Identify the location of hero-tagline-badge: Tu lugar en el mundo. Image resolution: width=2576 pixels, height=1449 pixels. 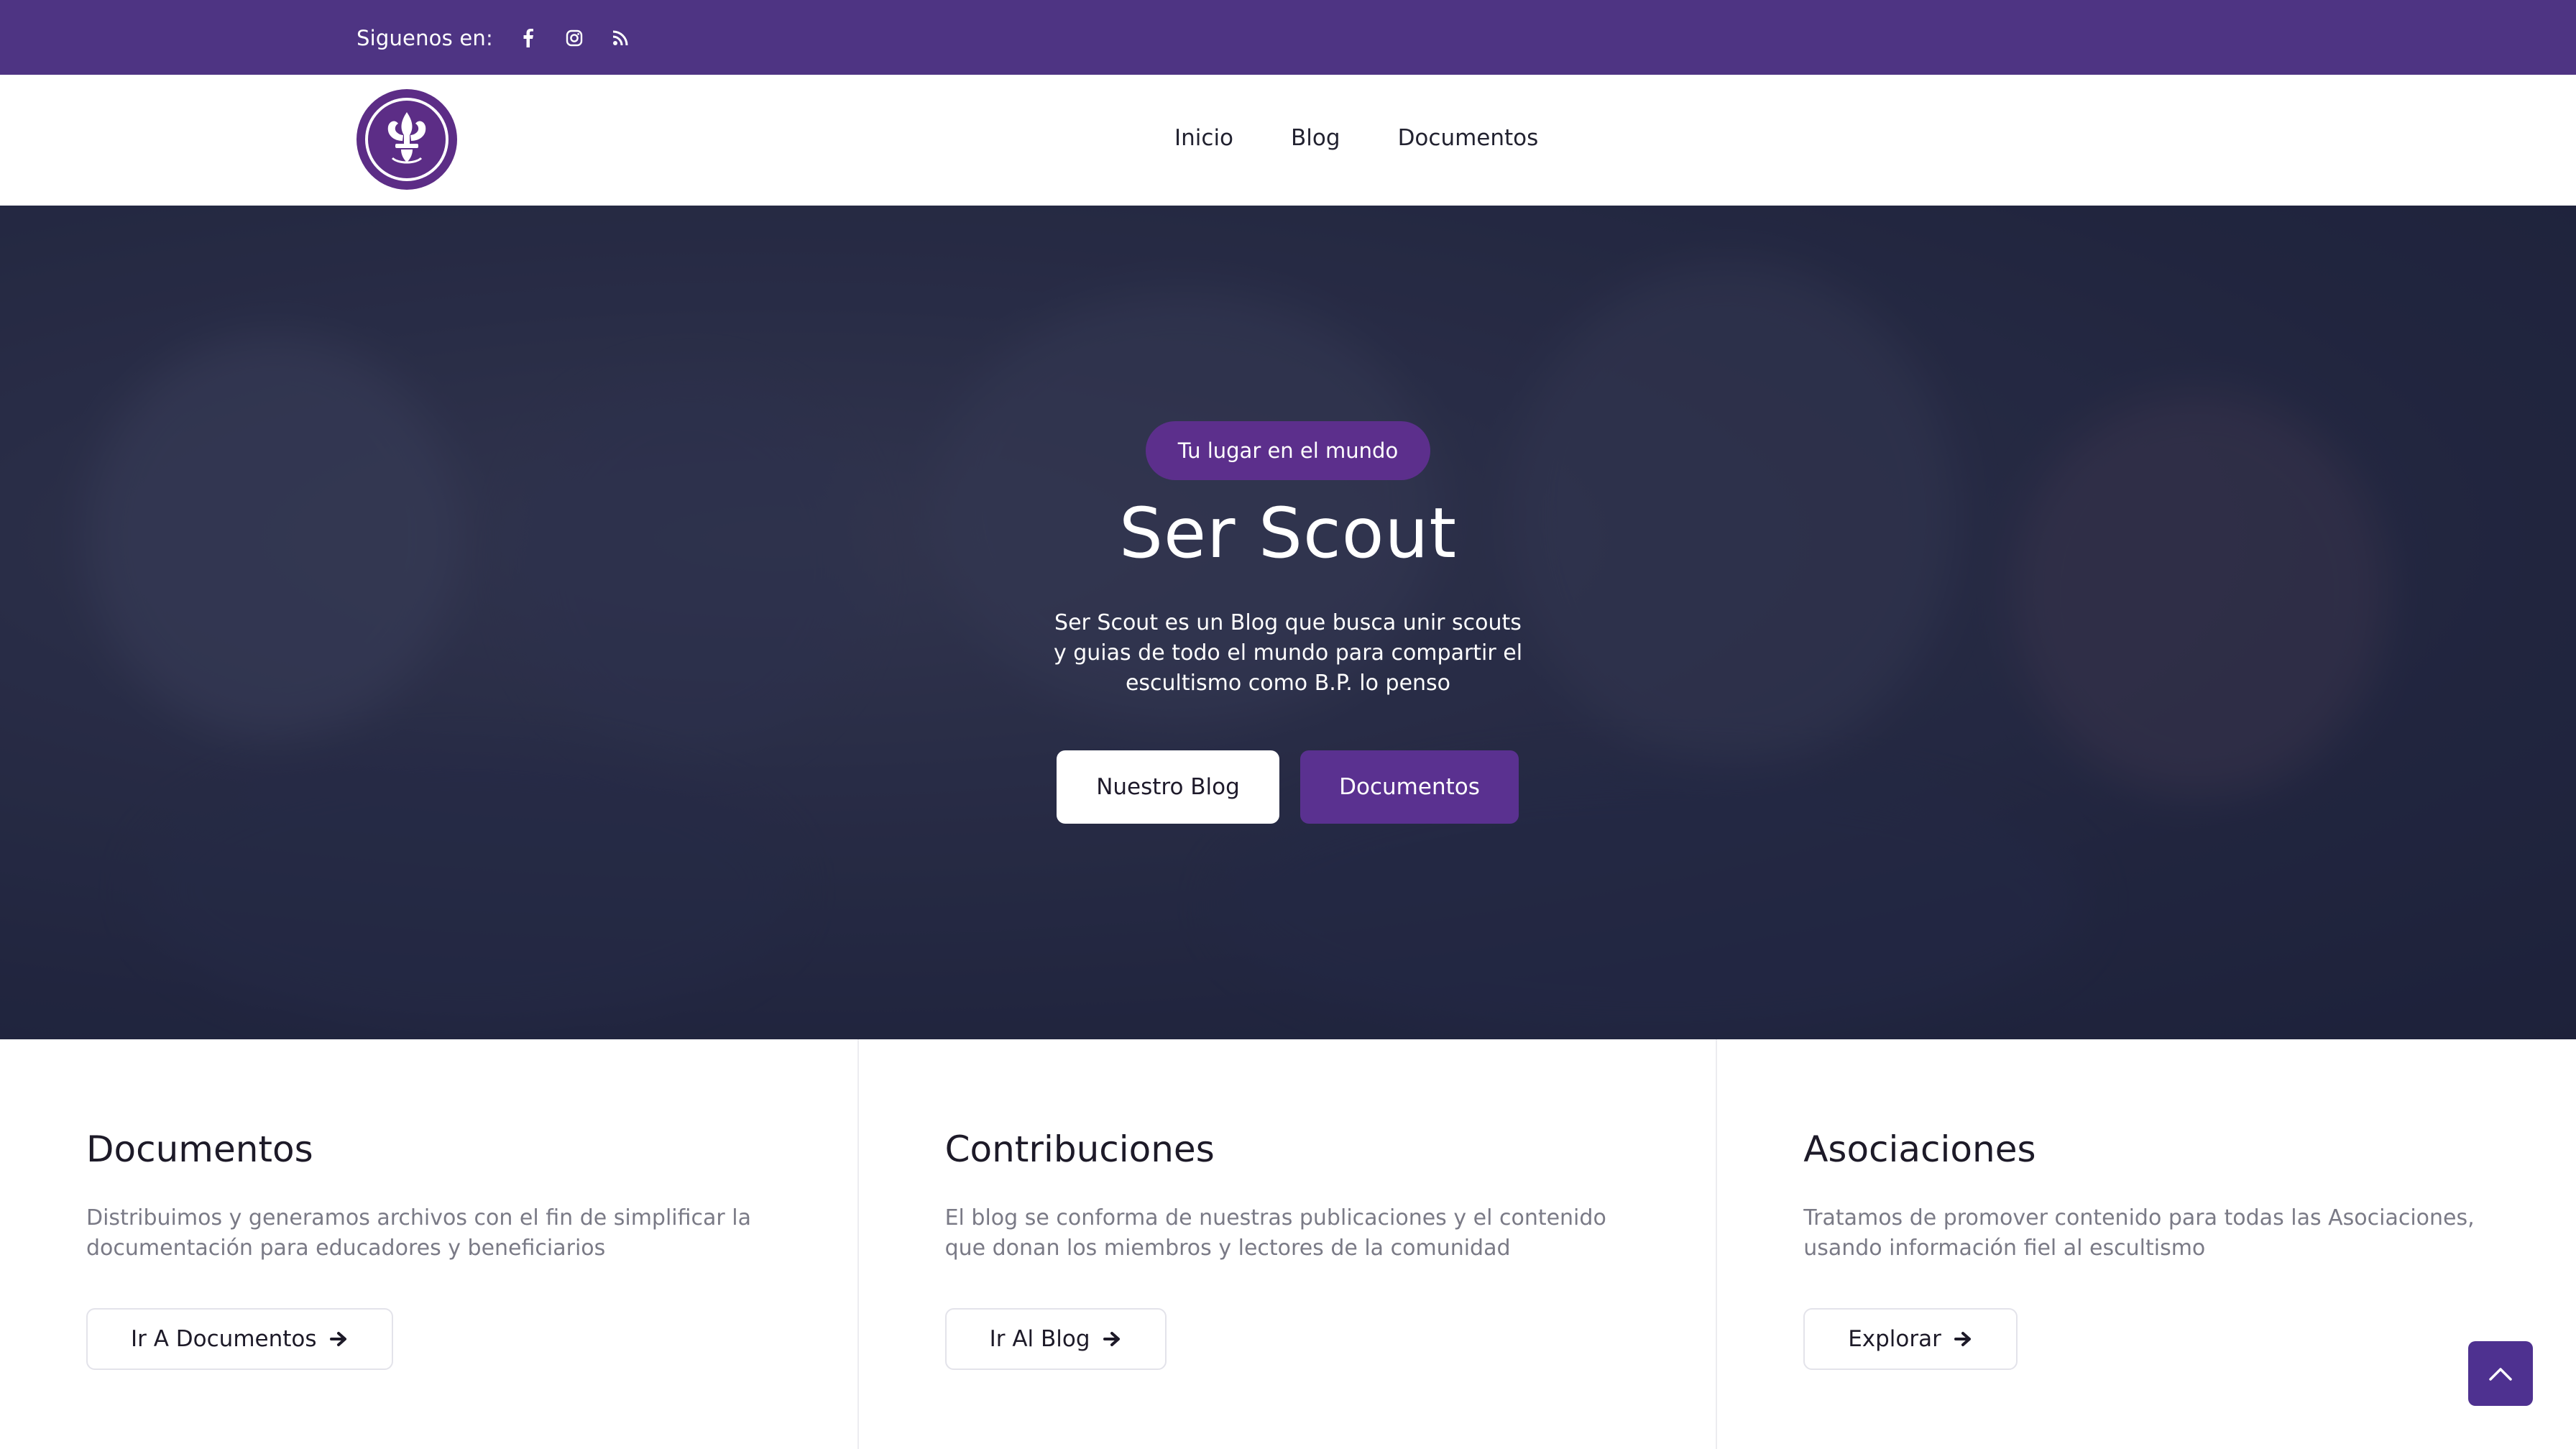
(1288, 450).